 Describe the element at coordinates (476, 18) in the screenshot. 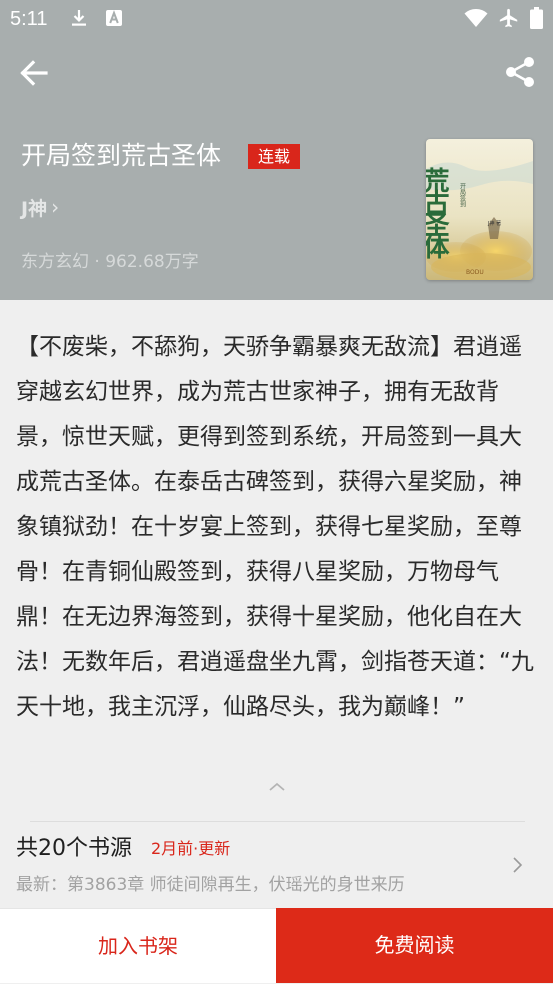

I see `wifi-icon` at that location.